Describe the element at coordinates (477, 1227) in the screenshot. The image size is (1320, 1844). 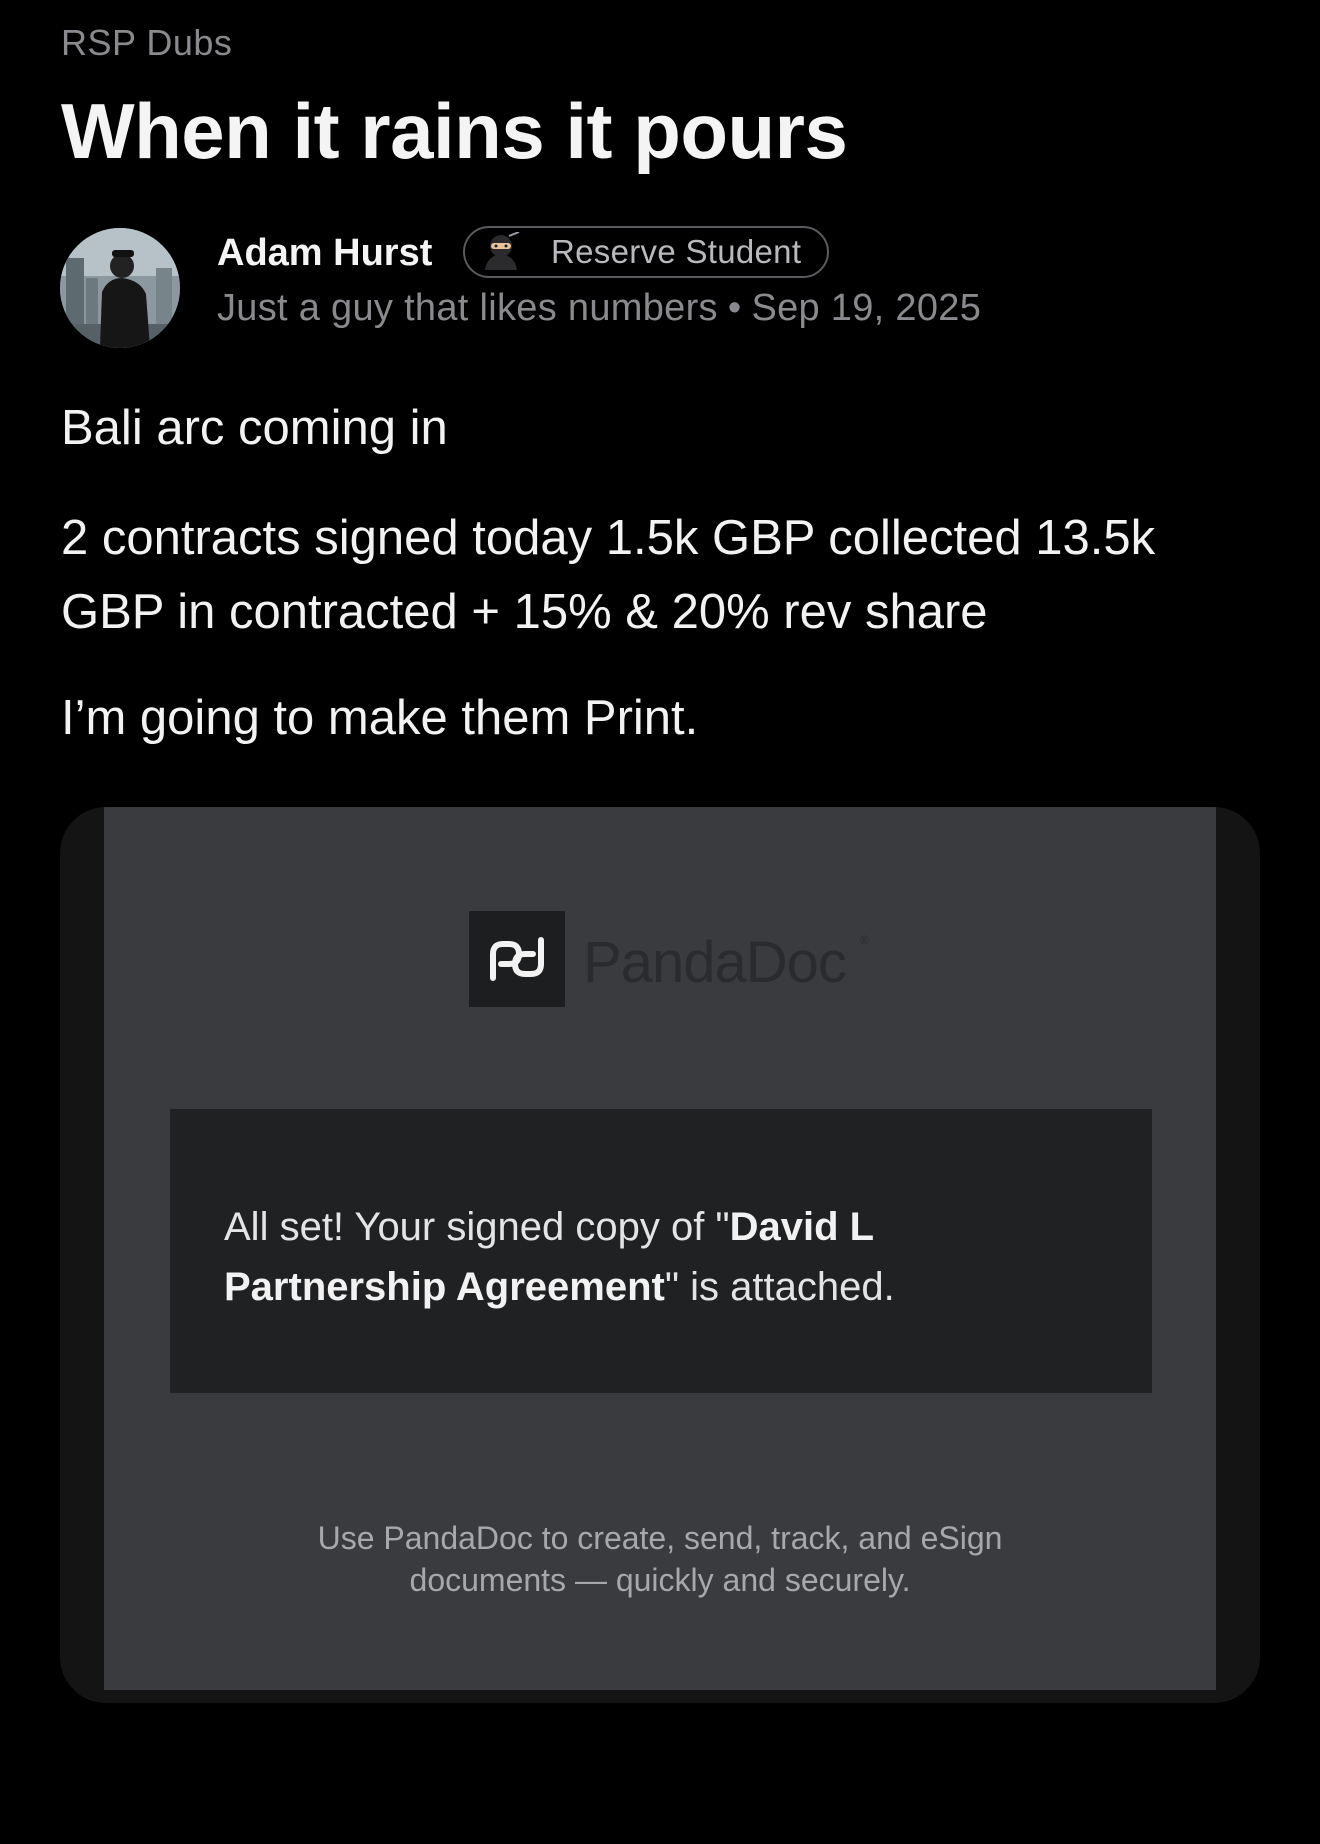
I see `message-prefix: All set! Your signed copy of "` at that location.